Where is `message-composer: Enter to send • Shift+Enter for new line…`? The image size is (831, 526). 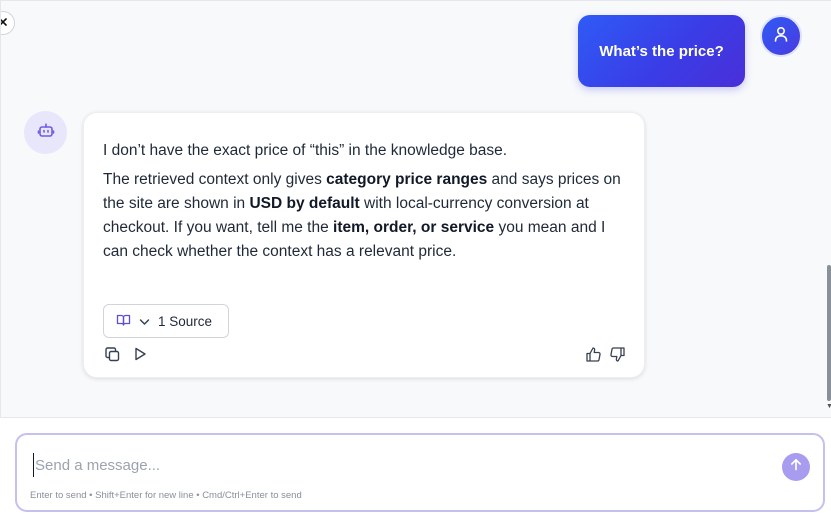
message-composer: Enter to send • Shift+Enter for new line… is located at coordinates (420, 472).